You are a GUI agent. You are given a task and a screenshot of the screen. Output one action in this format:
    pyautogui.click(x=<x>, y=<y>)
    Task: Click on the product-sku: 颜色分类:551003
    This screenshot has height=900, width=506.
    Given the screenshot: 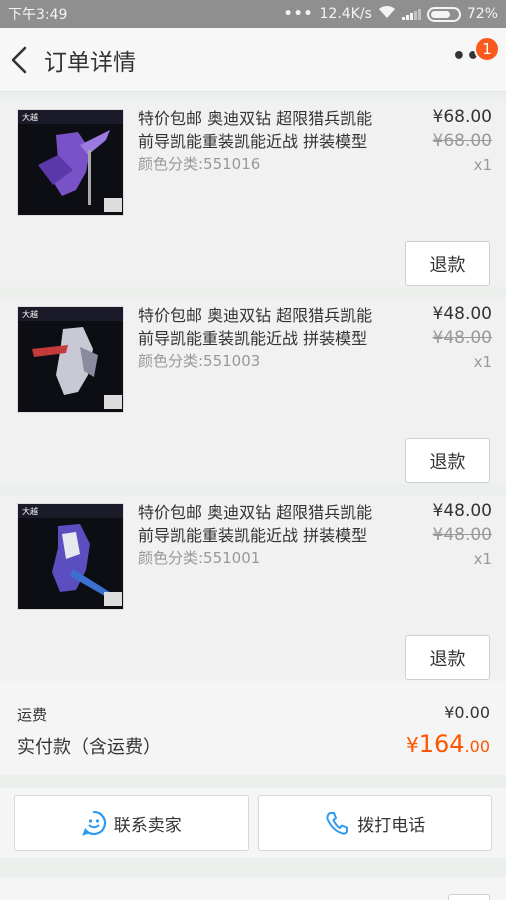 What is the action you would take?
    pyautogui.click(x=199, y=361)
    